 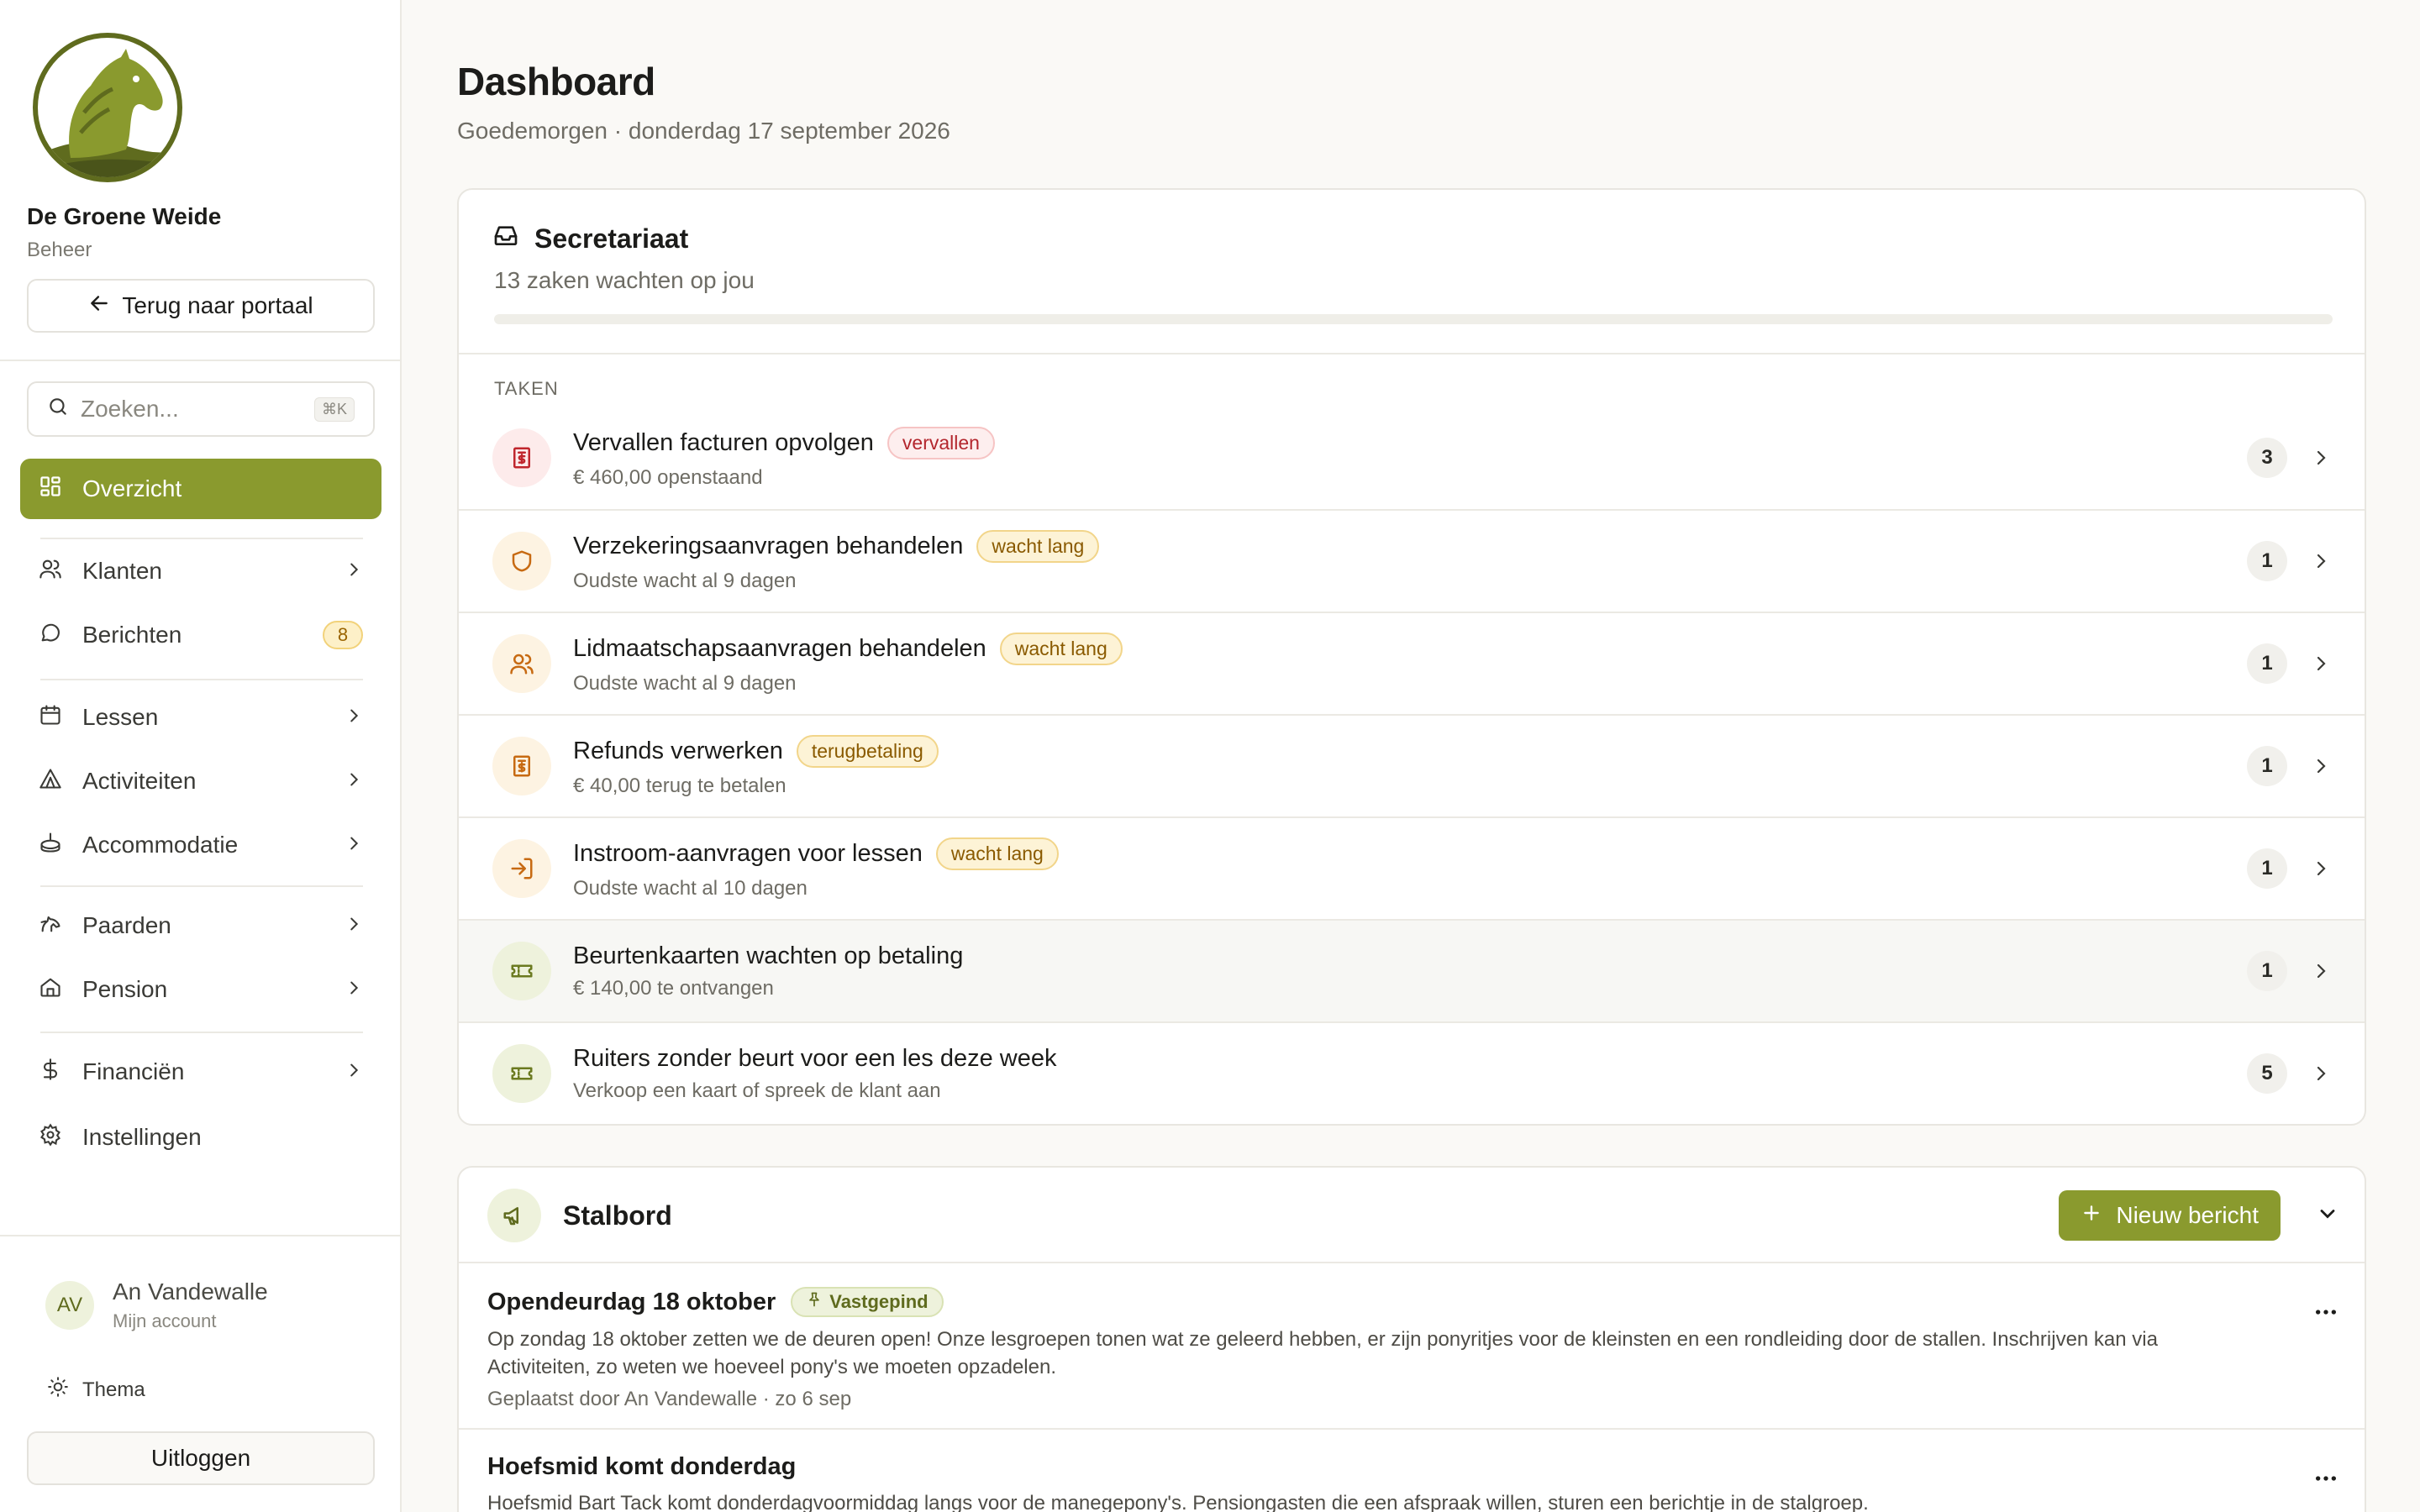 What do you see at coordinates (132, 635) in the screenshot?
I see `sidebar-item-label: Berichten` at bounding box center [132, 635].